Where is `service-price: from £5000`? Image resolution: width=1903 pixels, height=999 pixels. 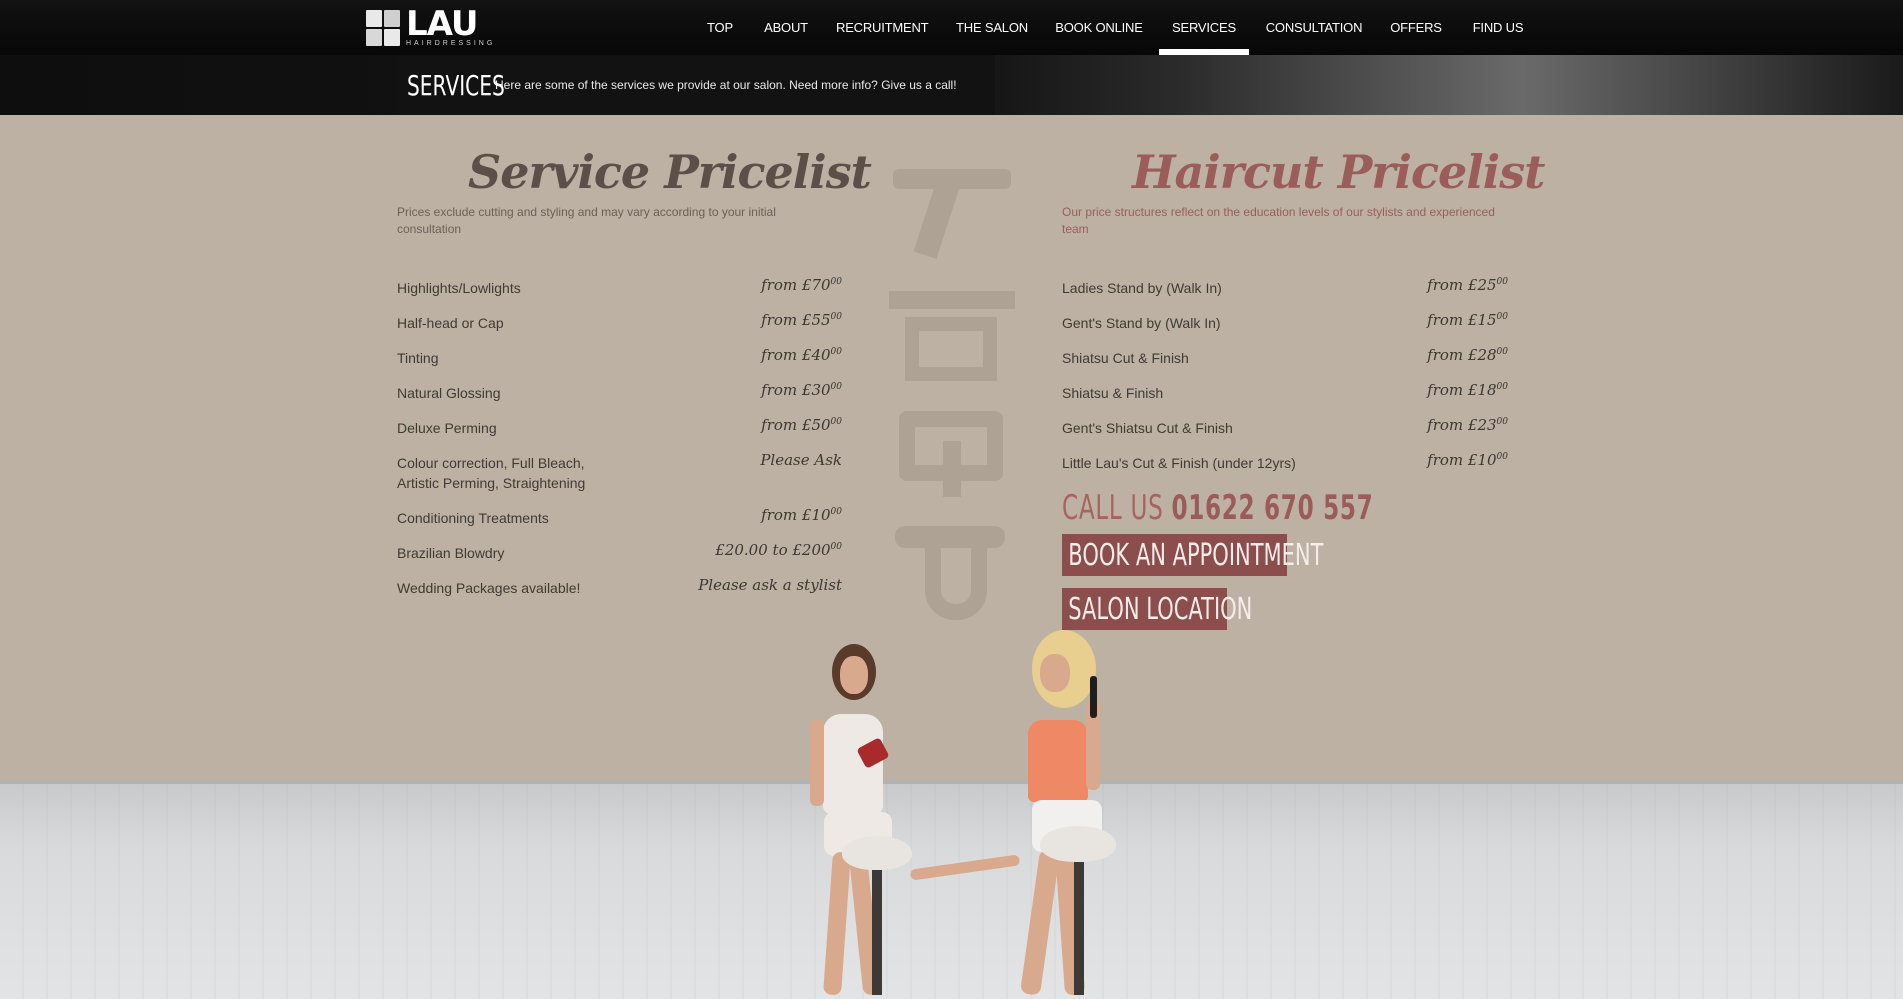
service-price: from £5000 is located at coordinates (801, 425).